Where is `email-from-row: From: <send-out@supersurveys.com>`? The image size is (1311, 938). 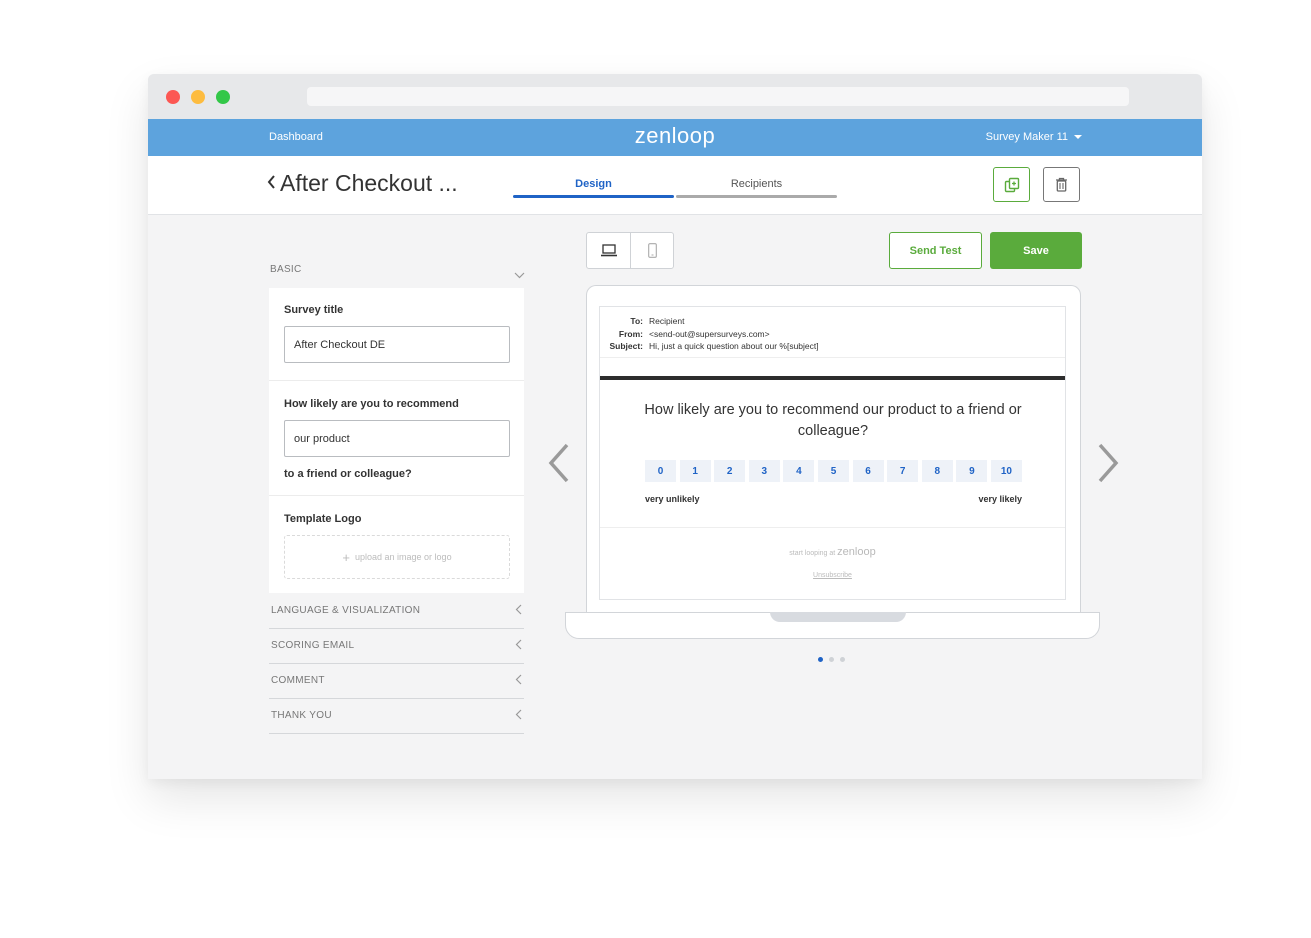
email-from-row: From: <send-out@supersurveys.com> is located at coordinates (832, 334).